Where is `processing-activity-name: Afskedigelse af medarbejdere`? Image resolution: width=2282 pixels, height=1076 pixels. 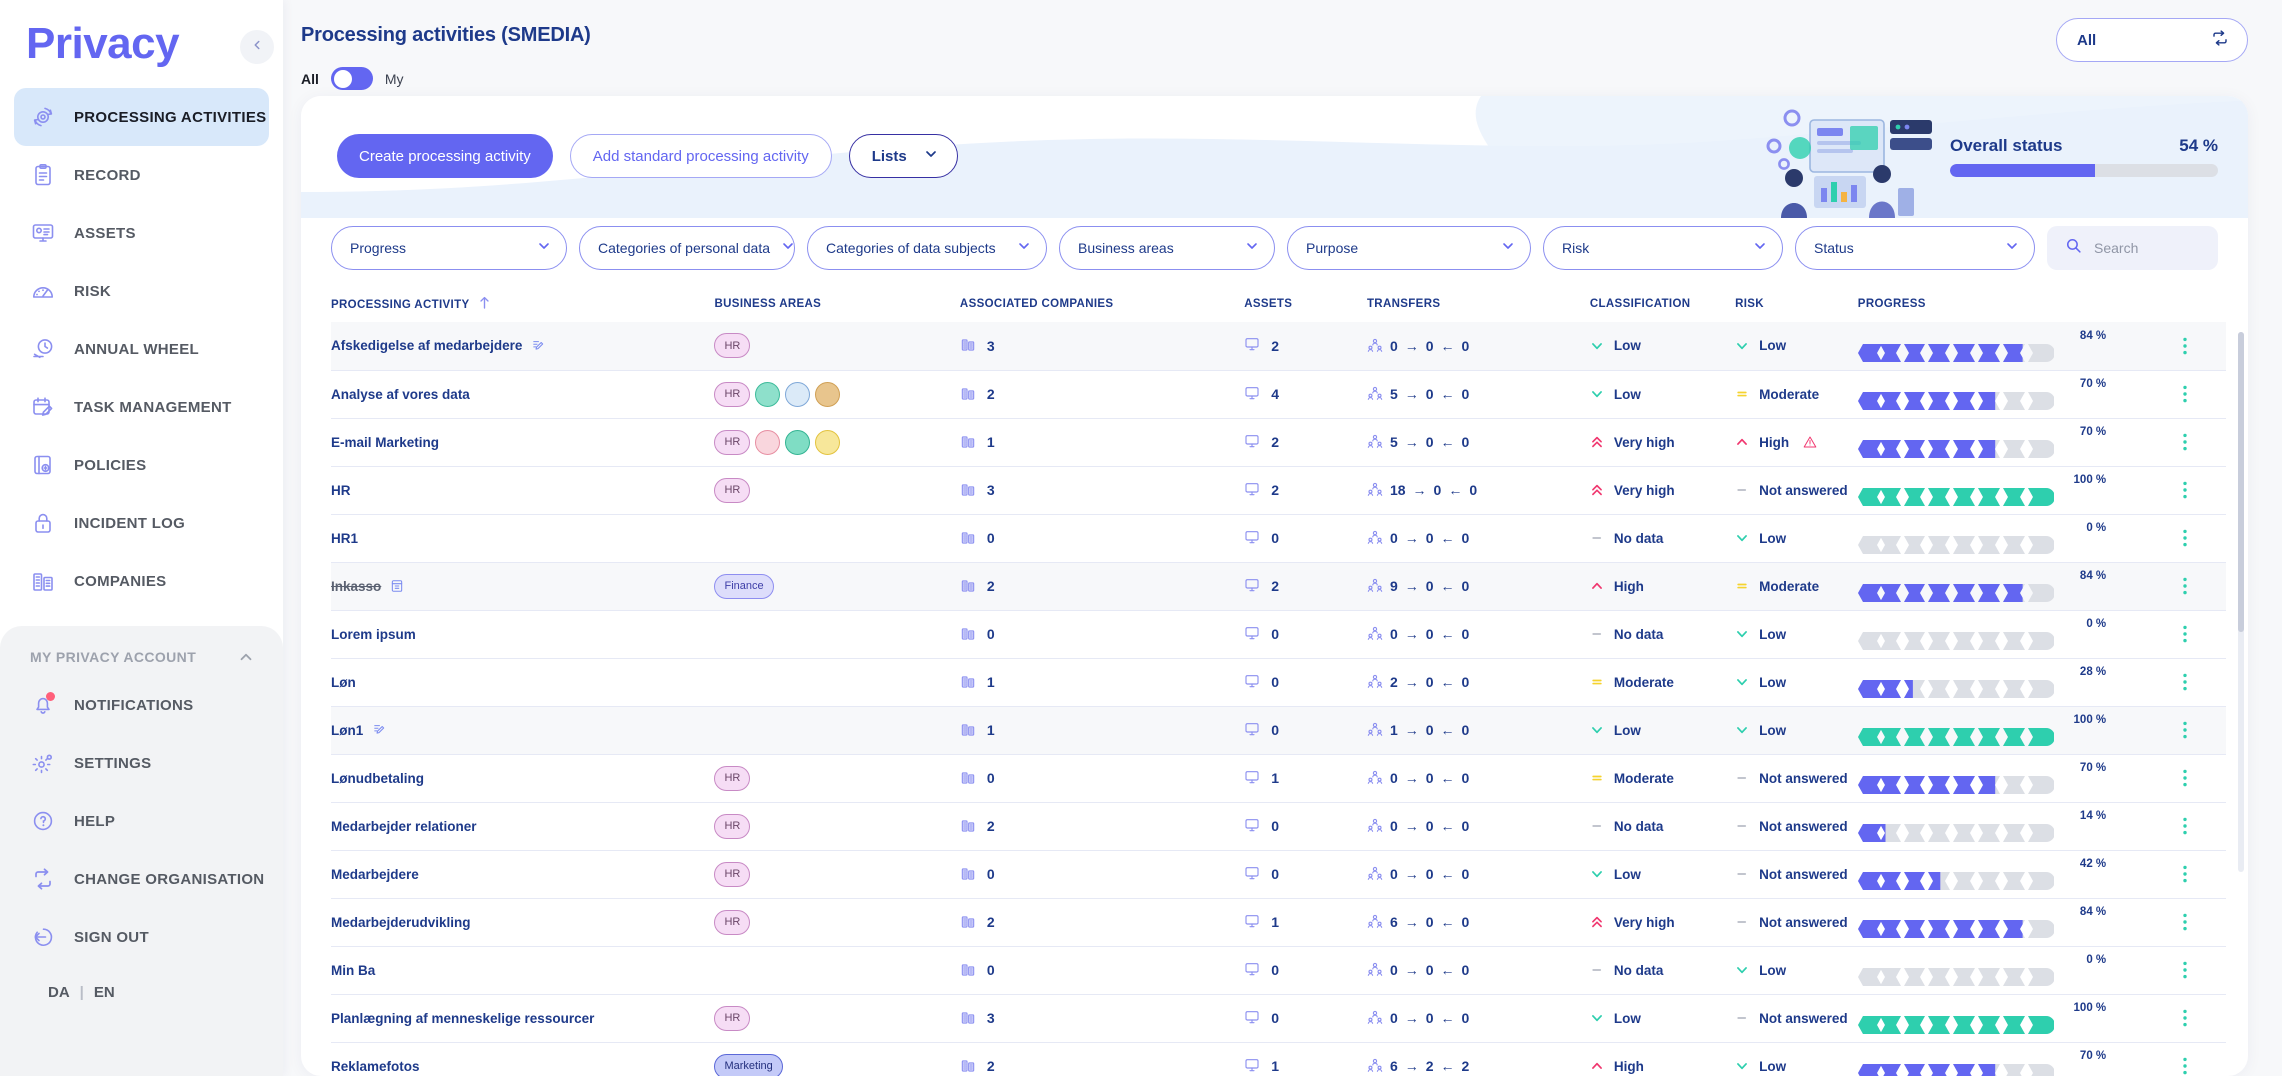
processing-activity-name: Afskedigelse af medarbejdere is located at coordinates (522, 345).